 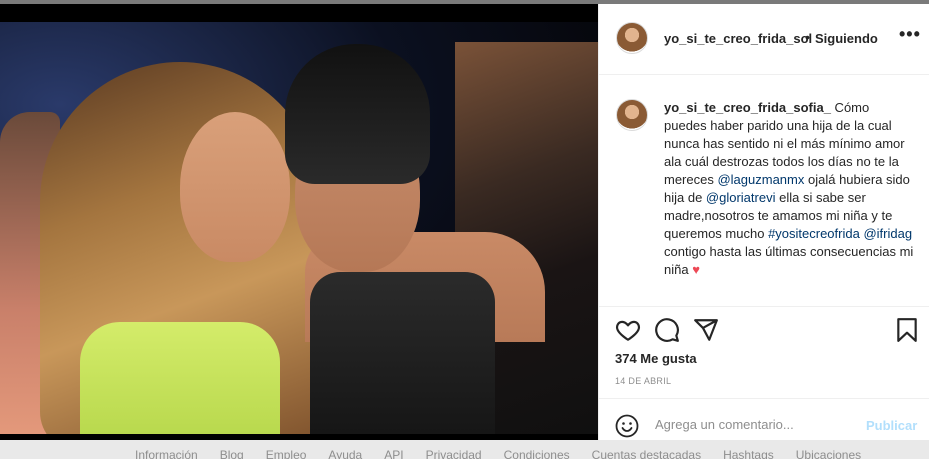 What do you see at coordinates (741, 197) in the screenshot?
I see `mention-link: @gloriatrevi` at bounding box center [741, 197].